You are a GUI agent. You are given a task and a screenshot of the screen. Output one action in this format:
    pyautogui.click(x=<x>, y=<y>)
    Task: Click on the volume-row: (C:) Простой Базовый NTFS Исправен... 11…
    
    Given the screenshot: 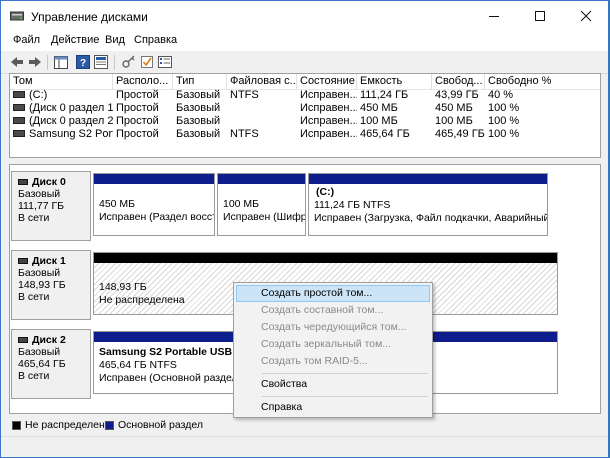 What is the action you would take?
    pyautogui.click(x=305, y=95)
    